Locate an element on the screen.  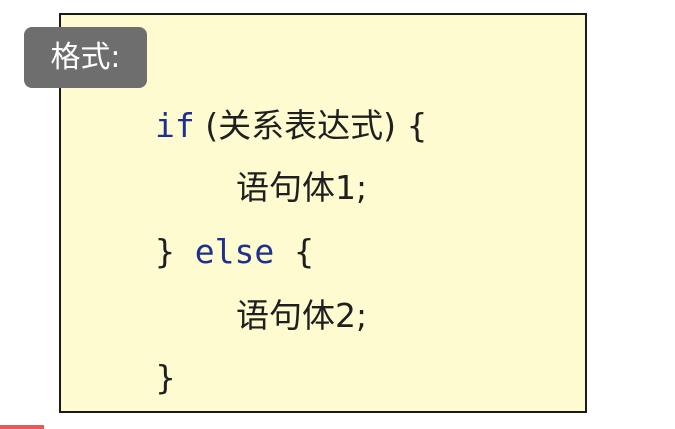
red-corner-mark is located at coordinates (22, 427).